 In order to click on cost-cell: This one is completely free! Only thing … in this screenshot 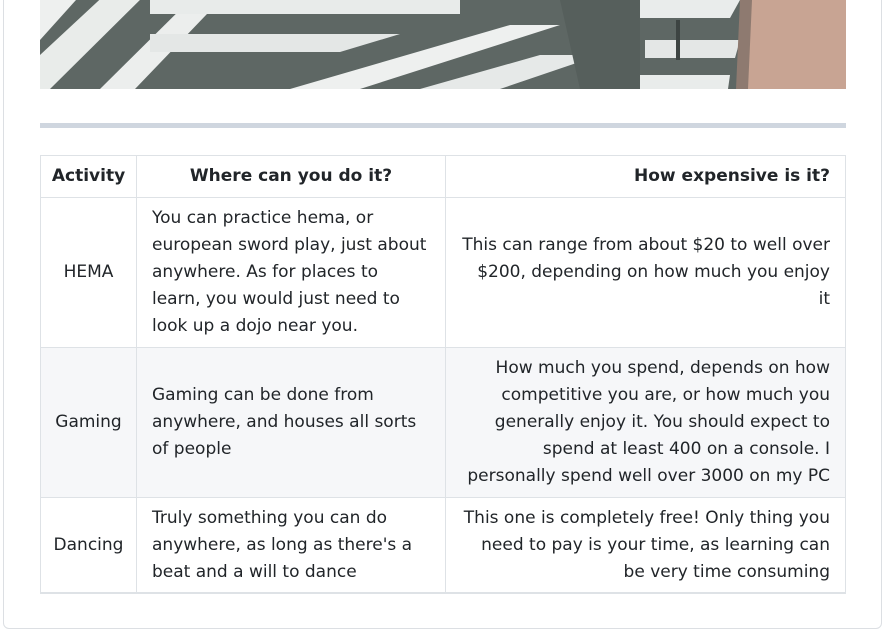, I will do `click(645, 545)`.